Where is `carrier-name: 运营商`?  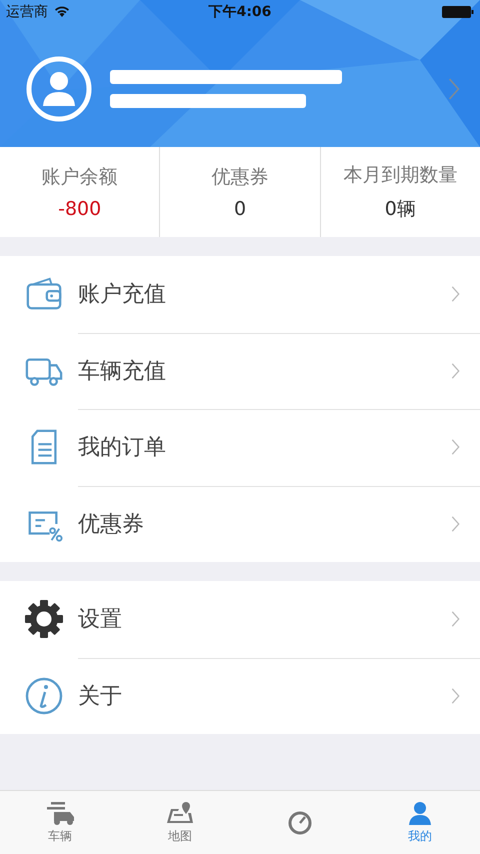
carrier-name: 运营商 is located at coordinates (27, 12).